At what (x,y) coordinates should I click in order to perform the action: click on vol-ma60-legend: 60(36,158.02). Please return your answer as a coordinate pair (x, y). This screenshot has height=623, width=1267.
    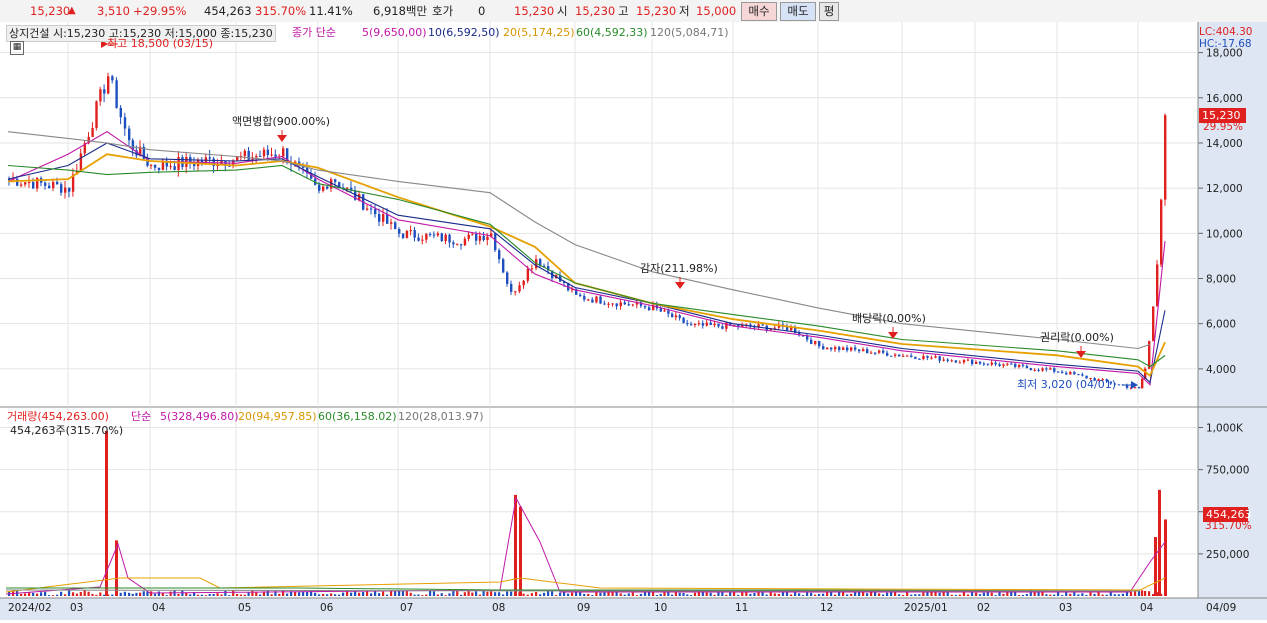
    Looking at the image, I should click on (357, 416).